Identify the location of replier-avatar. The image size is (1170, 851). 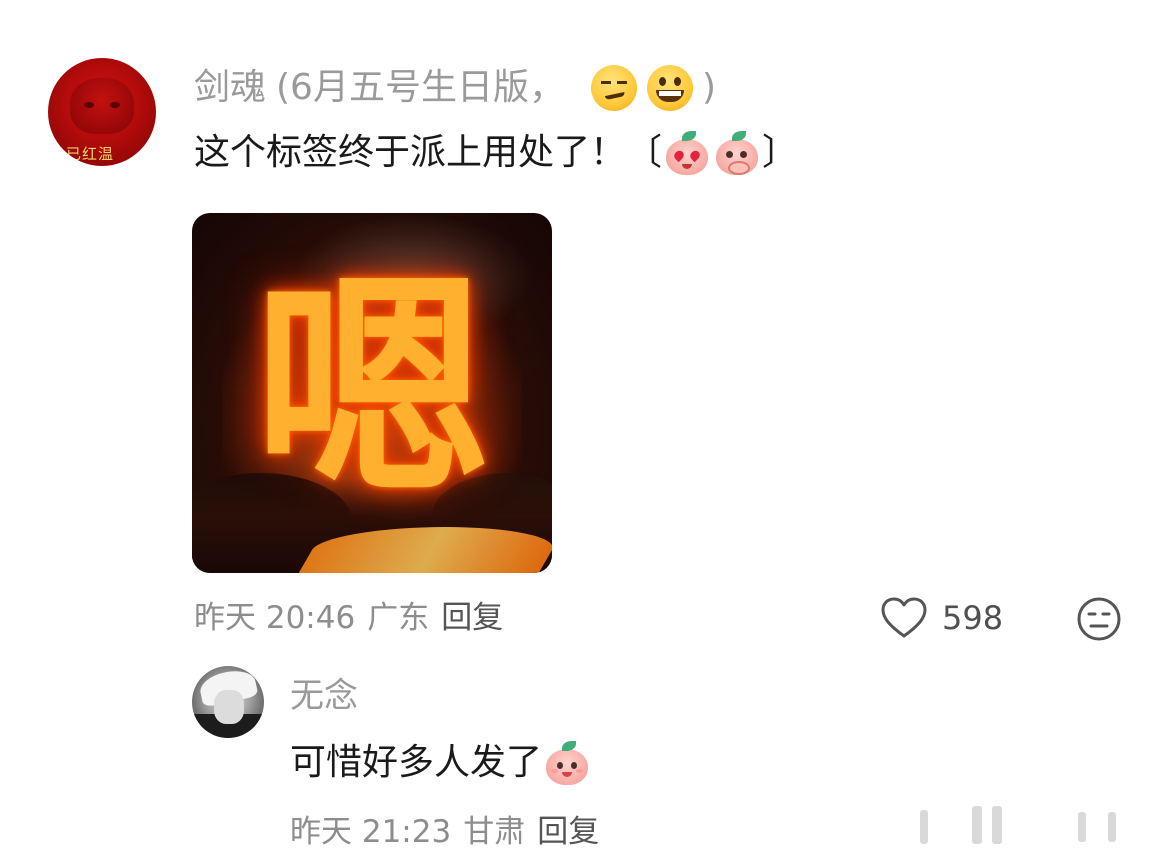
(228, 702).